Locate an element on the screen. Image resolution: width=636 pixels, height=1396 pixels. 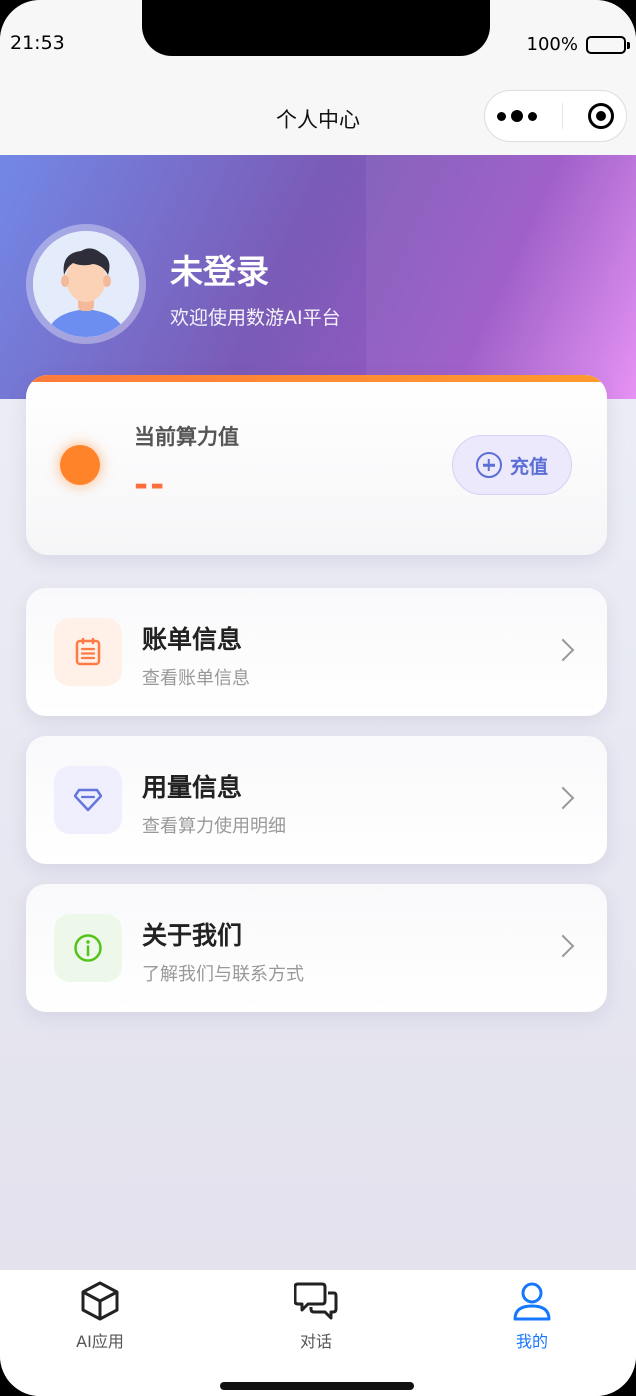
mini-program-capsule is located at coordinates (555, 116).